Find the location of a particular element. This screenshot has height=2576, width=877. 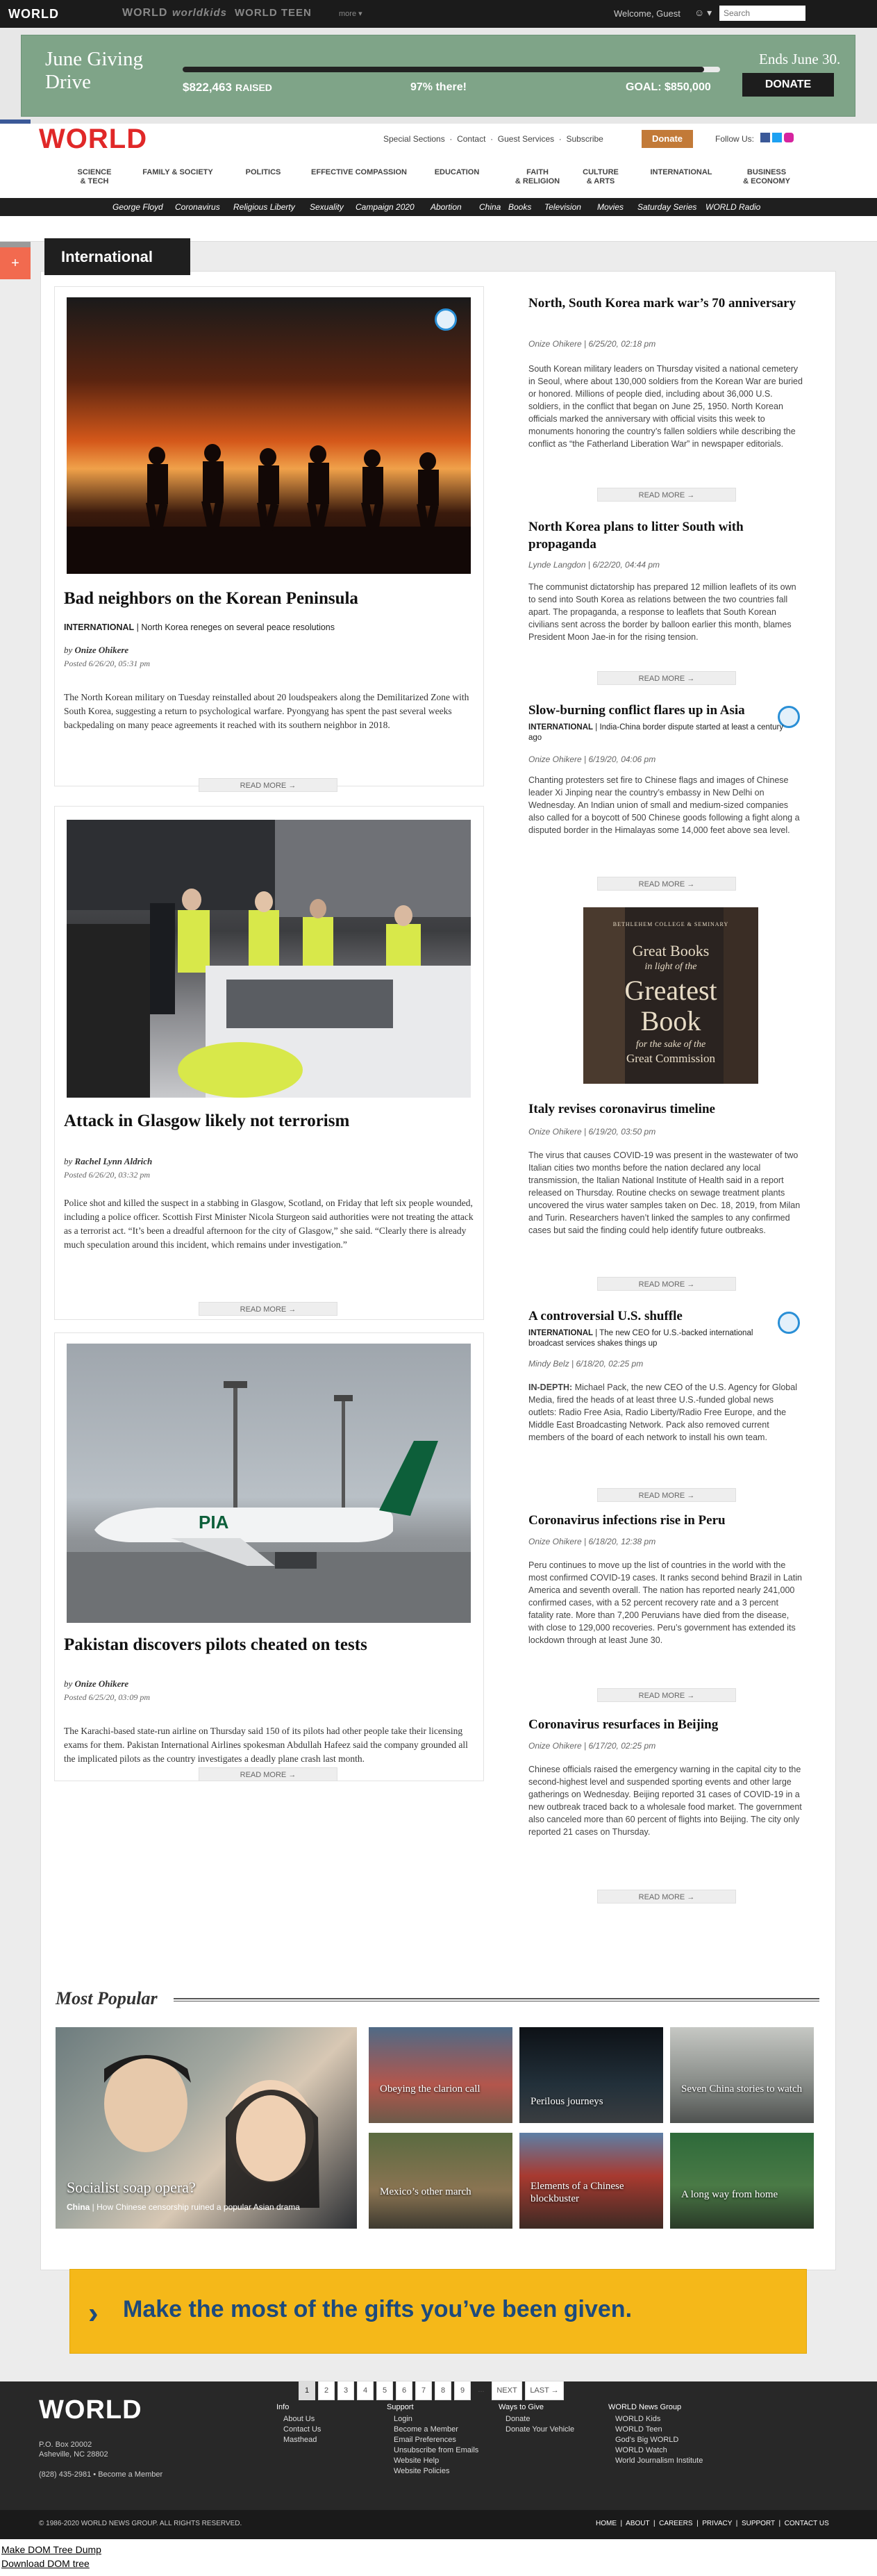

article-title: A controversial U.S. shuffle is located at coordinates (667, 1316).